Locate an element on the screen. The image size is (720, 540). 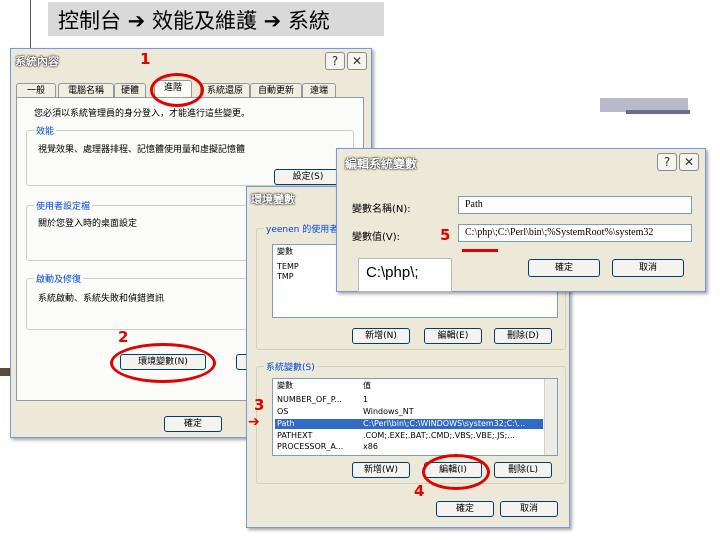
variable-value-label: 變數值(V): is located at coordinates (376, 237).